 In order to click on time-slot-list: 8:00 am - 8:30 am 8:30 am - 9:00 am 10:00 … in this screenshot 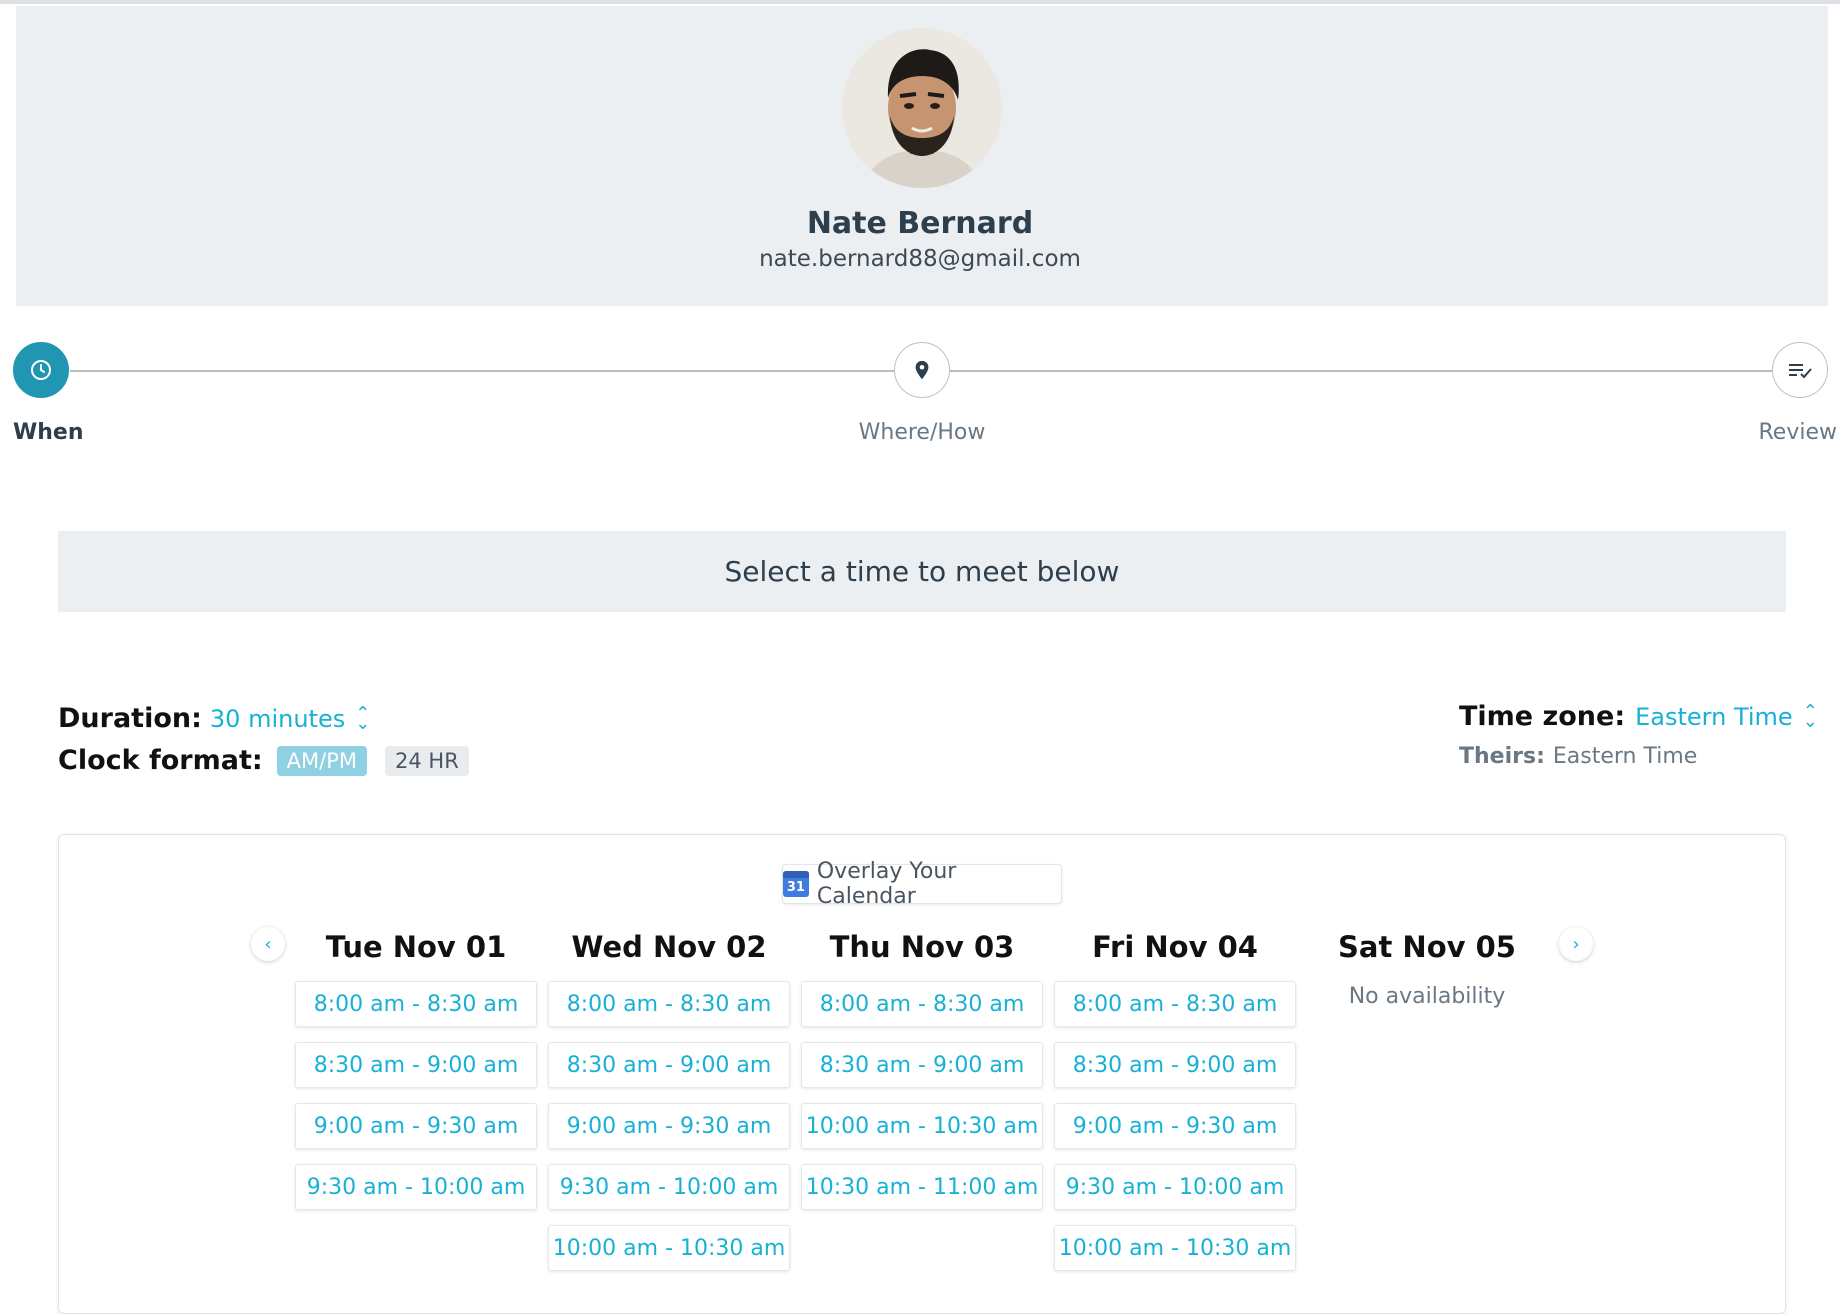, I will do `click(922, 1095)`.